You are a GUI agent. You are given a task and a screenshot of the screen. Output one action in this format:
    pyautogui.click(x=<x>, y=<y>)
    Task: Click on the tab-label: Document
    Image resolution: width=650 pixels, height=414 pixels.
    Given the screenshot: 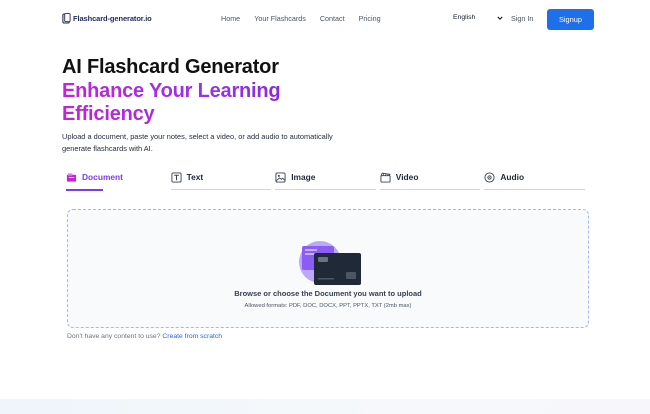 What is the action you would take?
    pyautogui.click(x=102, y=177)
    